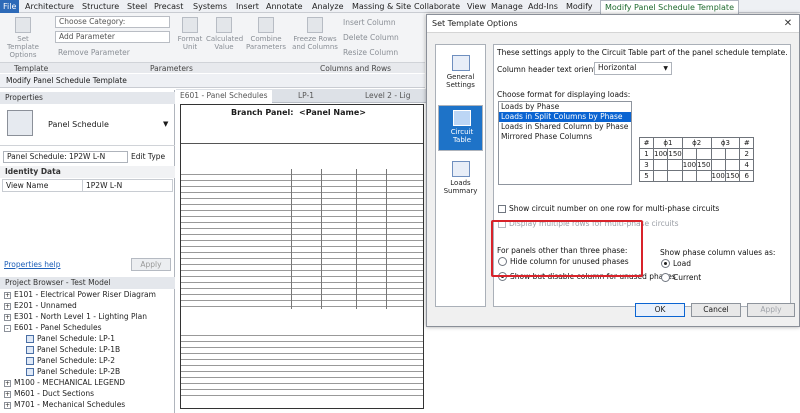 The width and height of the screenshot is (800, 413). What do you see at coordinates (460, 181) in the screenshot?
I see `nav-loads-summary: Loads Summary` at bounding box center [460, 181].